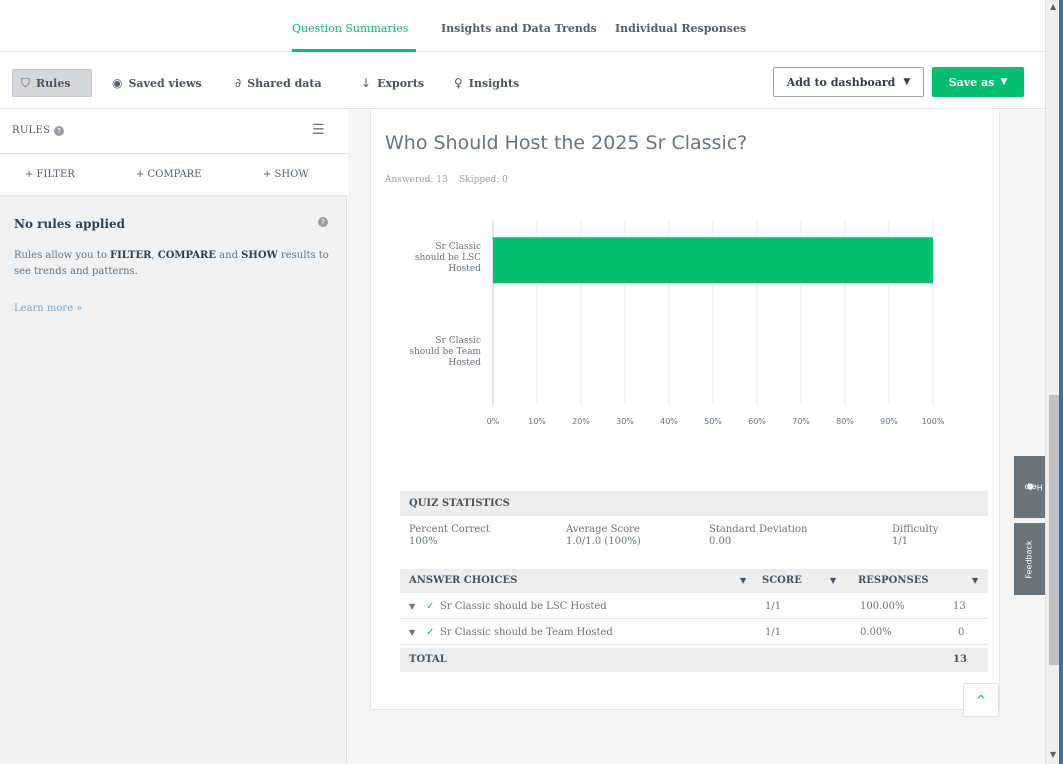 The height and width of the screenshot is (764, 1063). I want to click on shared-data-button: ∂ Shared data, so click(278, 83).